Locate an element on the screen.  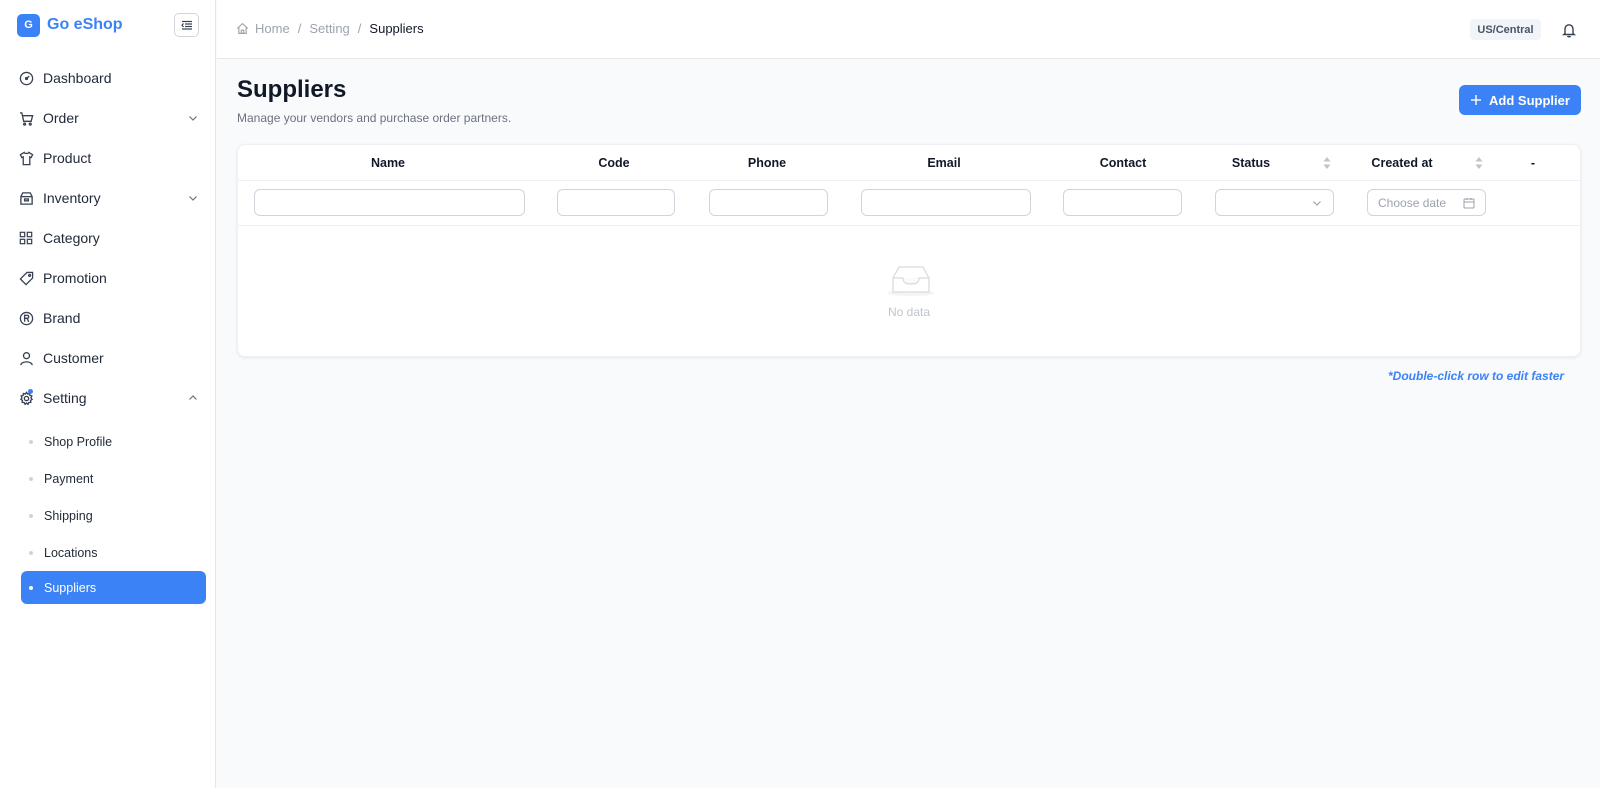
sidebar-item-brand: Brand is located at coordinates (107, 318).